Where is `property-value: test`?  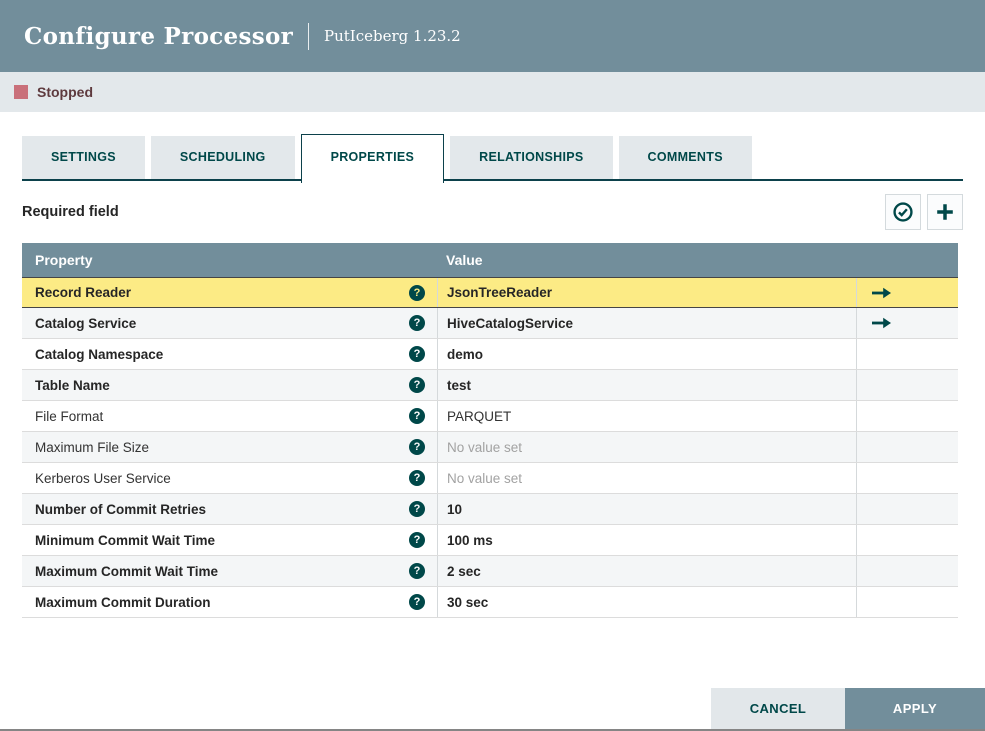 property-value: test is located at coordinates (459, 385).